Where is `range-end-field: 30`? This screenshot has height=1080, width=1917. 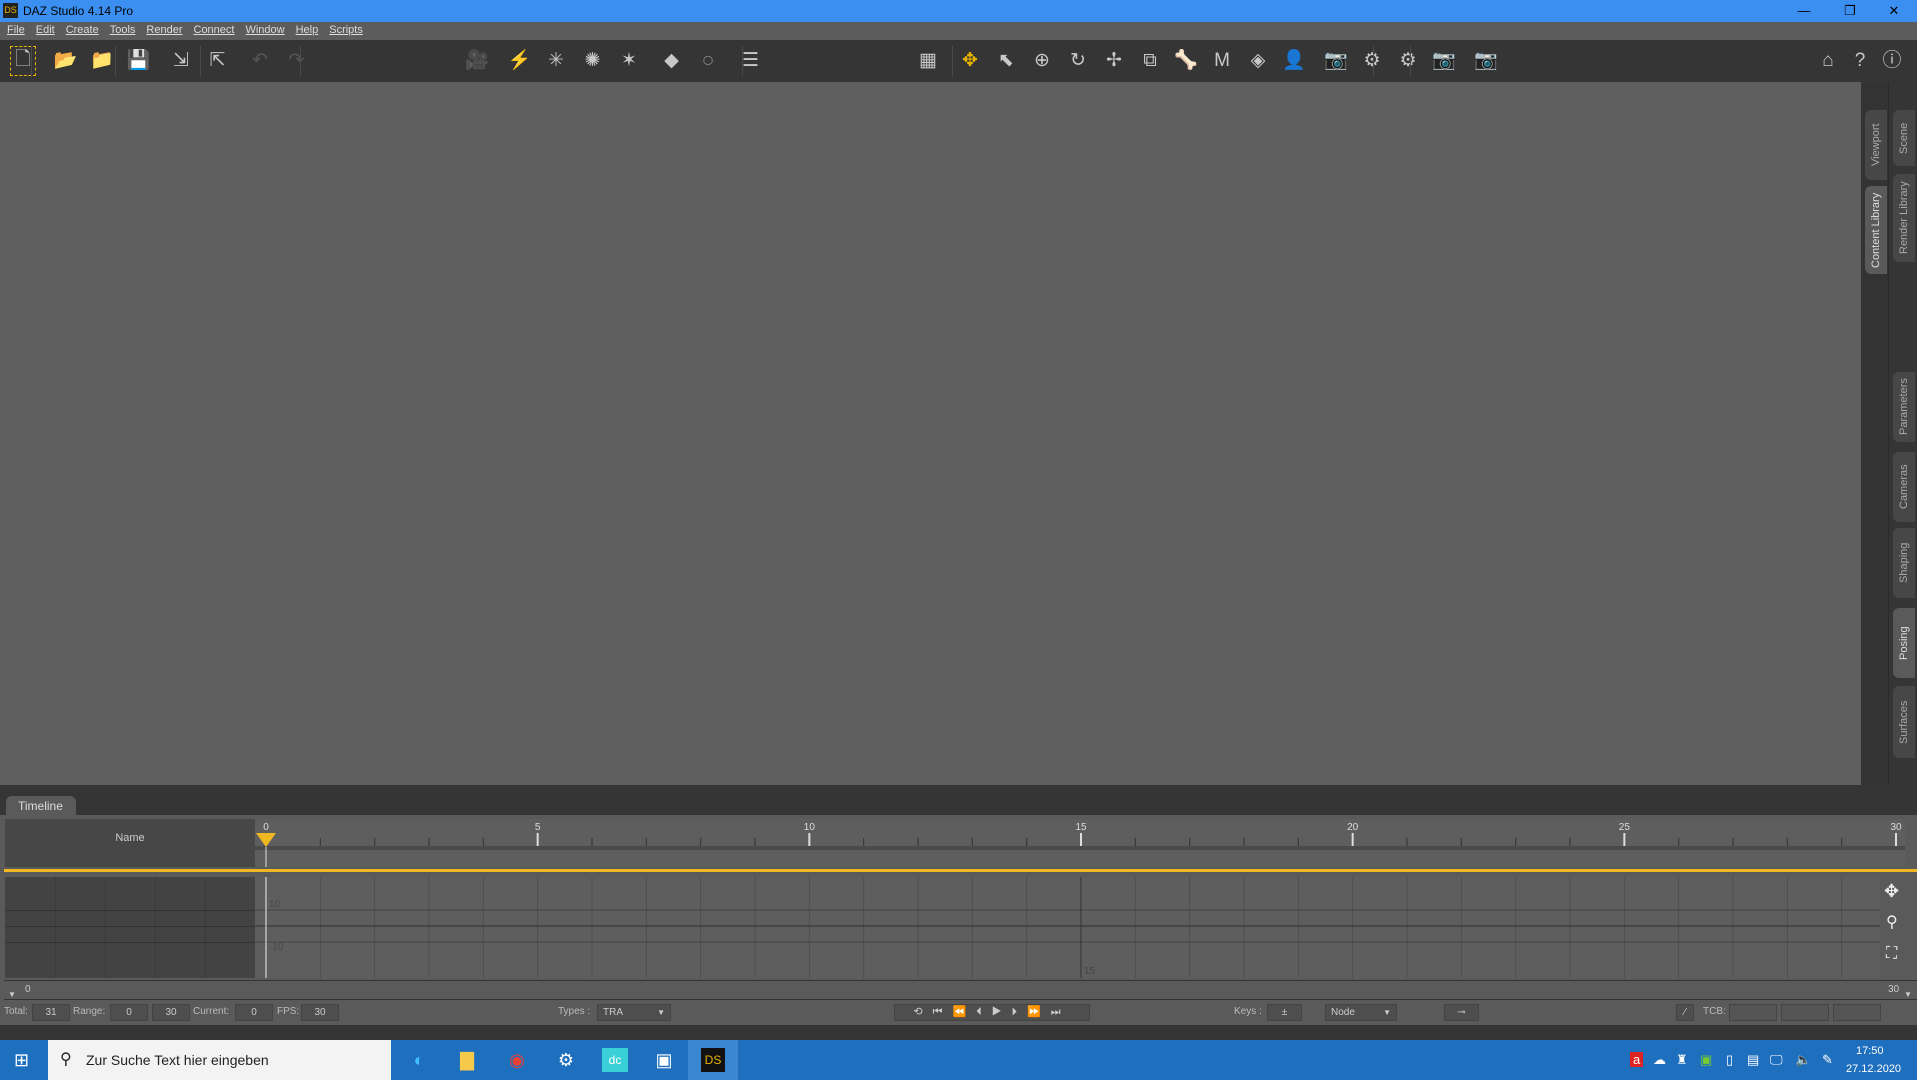 range-end-field: 30 is located at coordinates (171, 1012).